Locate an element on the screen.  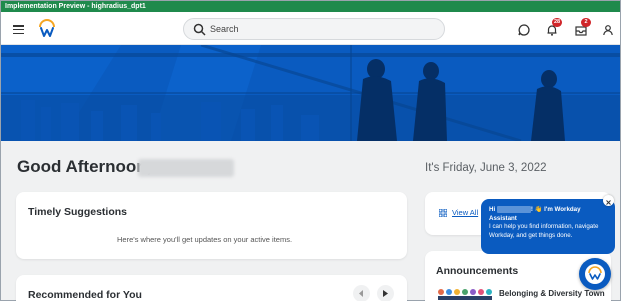
assistant-close-button is located at coordinates (608, 200).